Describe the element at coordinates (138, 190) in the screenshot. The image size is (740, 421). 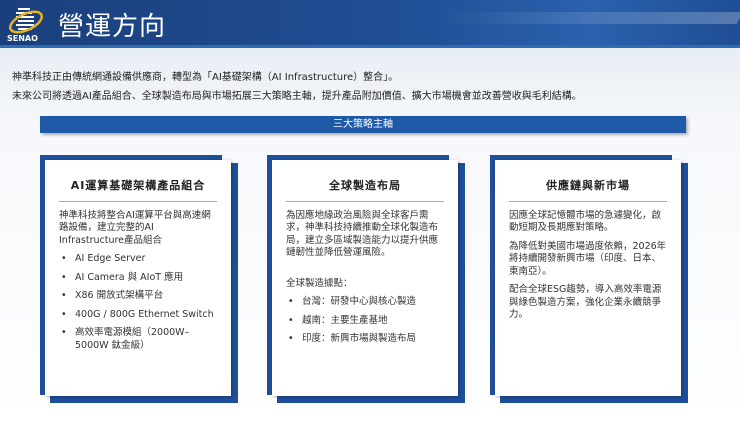
I see `card-title: AI運算基礎架構產品組合` at that location.